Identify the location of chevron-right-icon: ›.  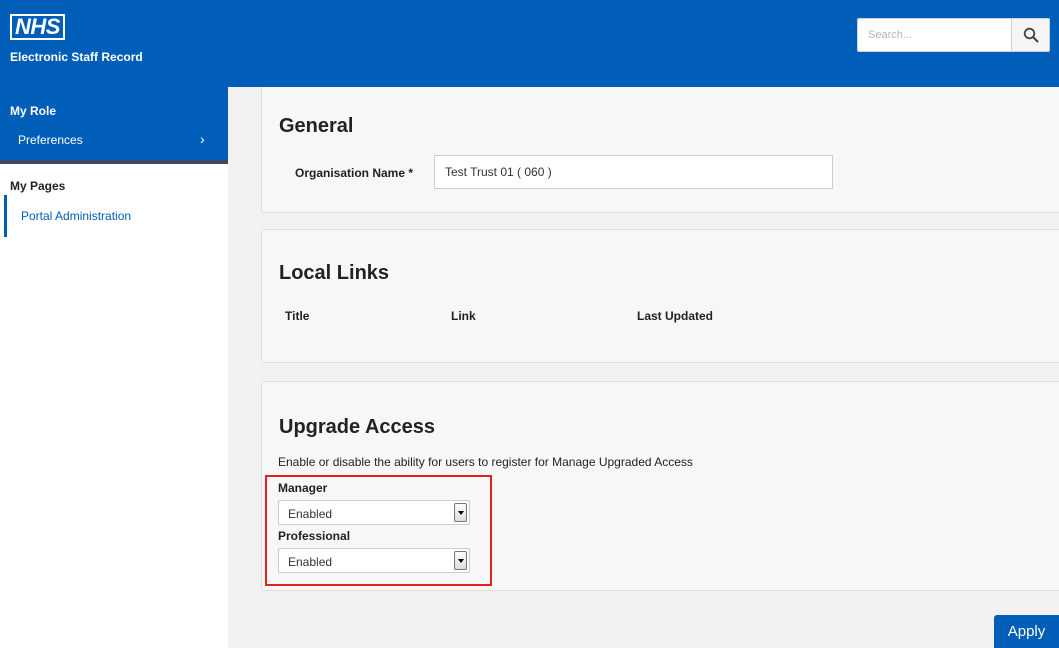
(202, 139).